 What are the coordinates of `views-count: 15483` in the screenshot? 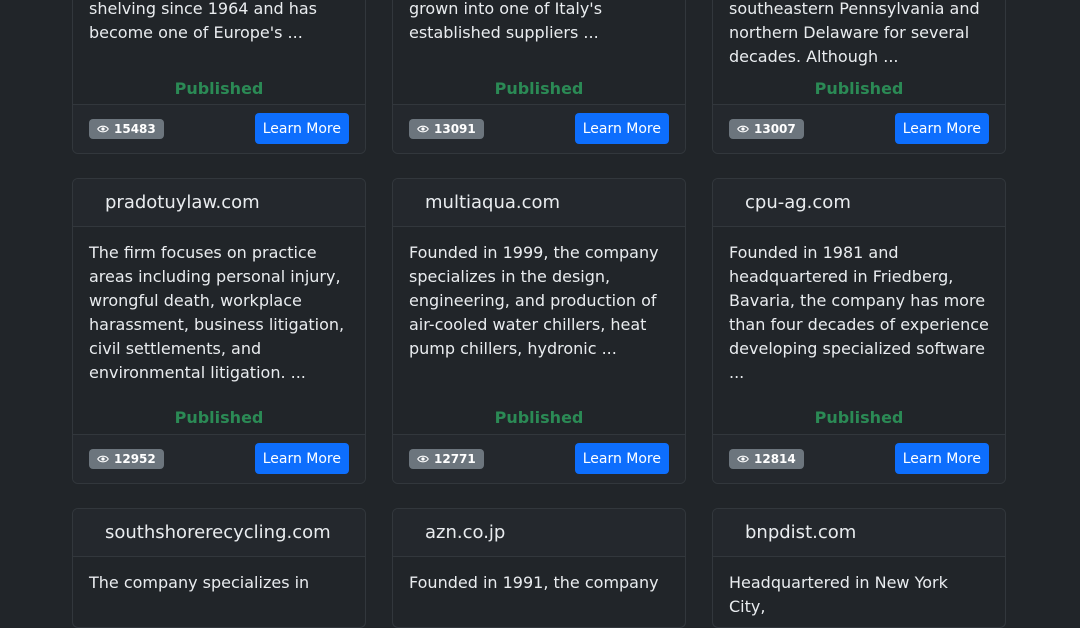 It's located at (135, 129).